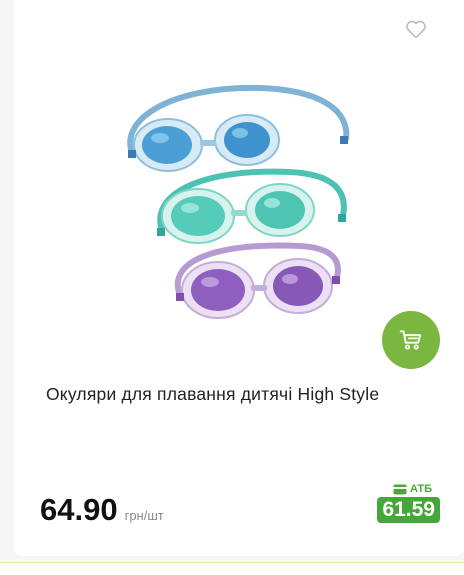 The image size is (464, 575). I want to click on card-icon, so click(400, 489).